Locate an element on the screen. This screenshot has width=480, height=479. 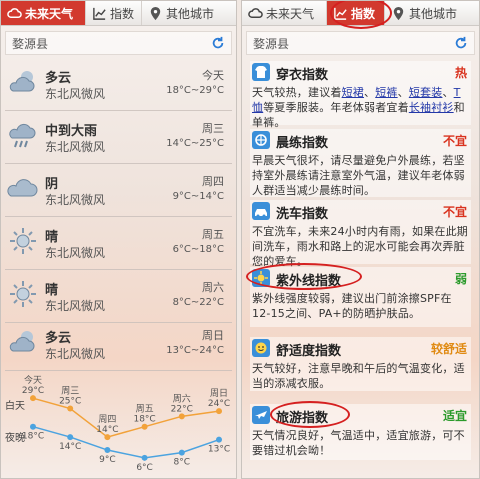
temp-range: 9°C~14°C is located at coordinates (198, 196).